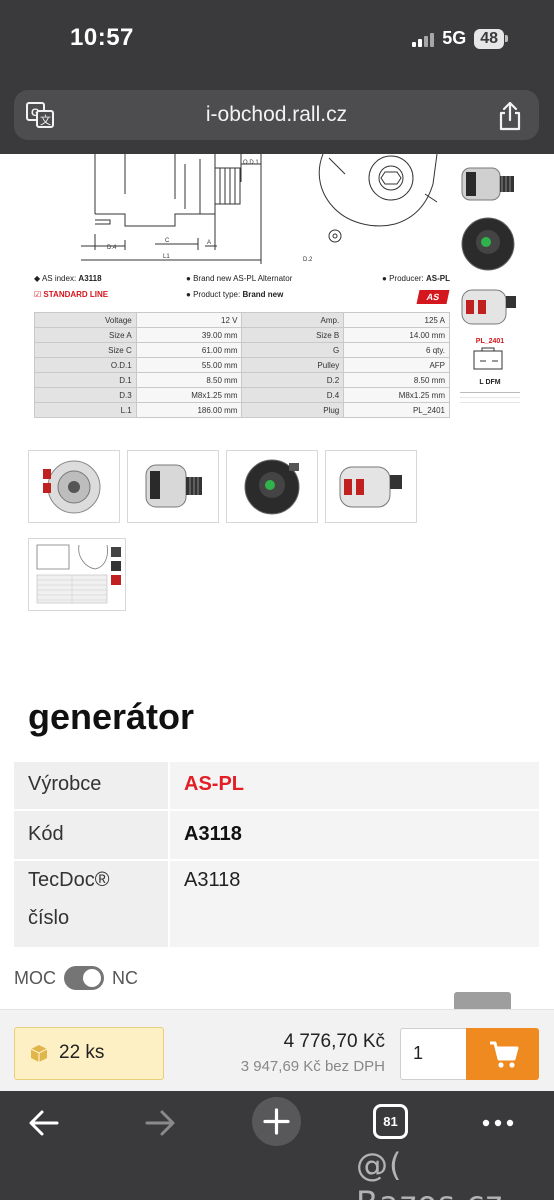 This screenshot has height=1200, width=554. I want to click on spec-key: D.2, so click(293, 380).